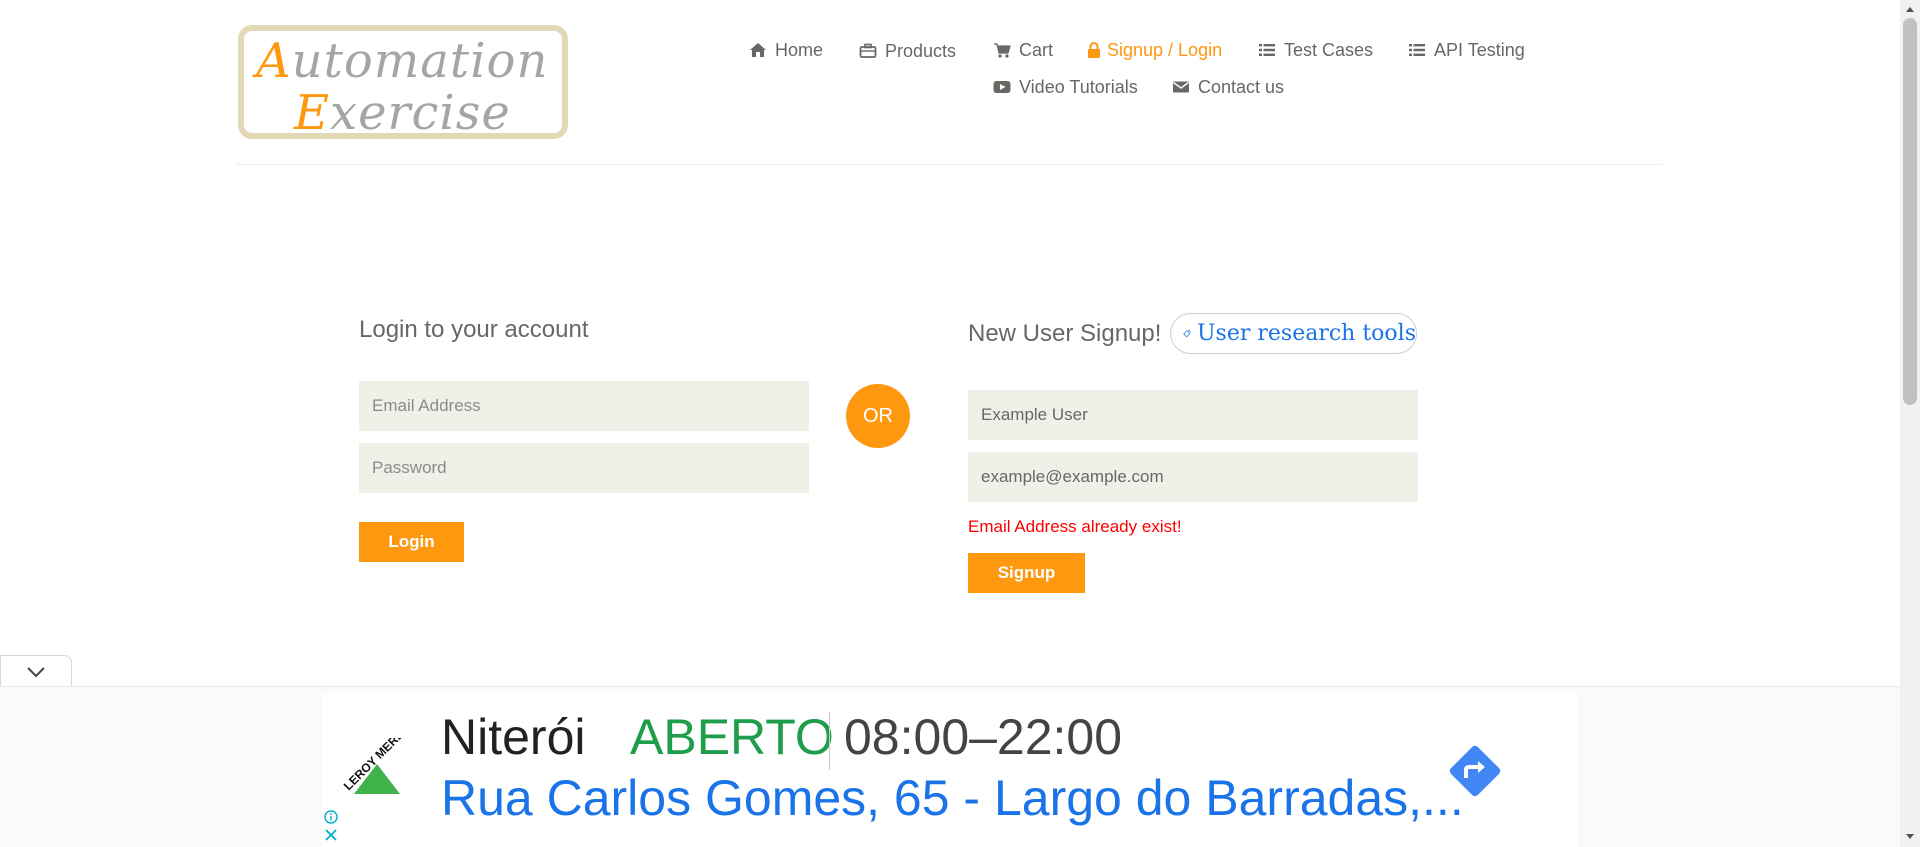 The height and width of the screenshot is (847, 1920). I want to click on envelope-icon, so click(1181, 87).